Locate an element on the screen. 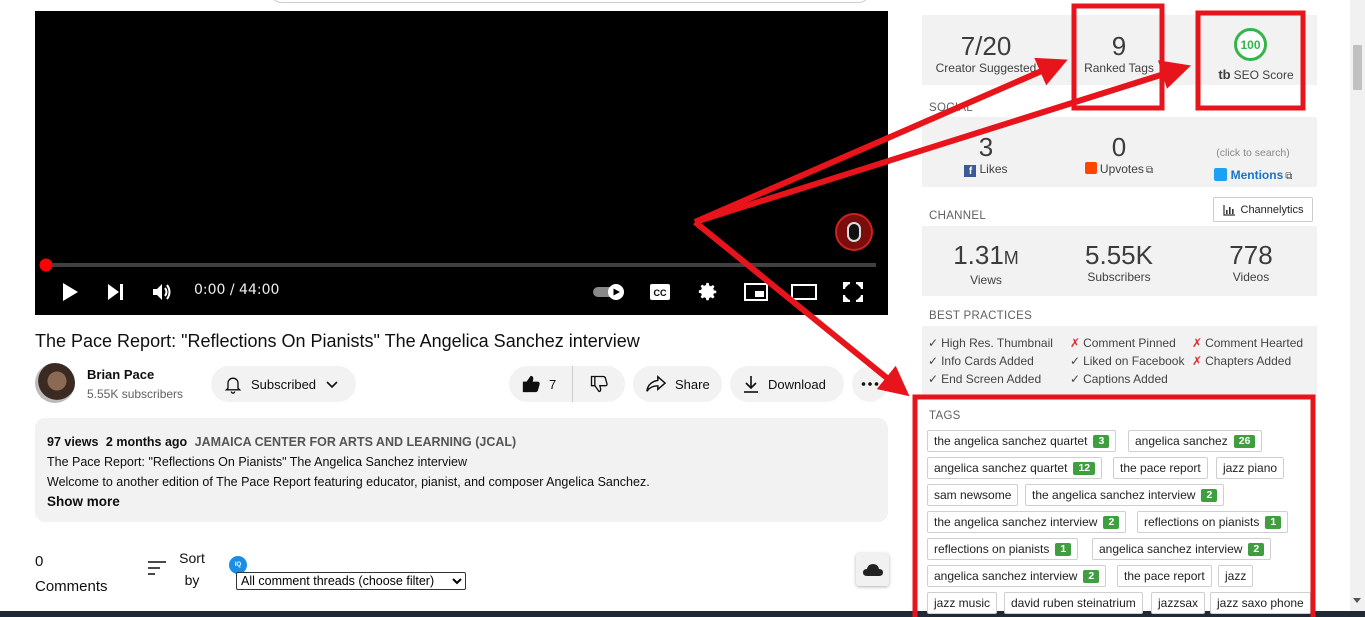 The height and width of the screenshot is (617, 1365). tags-section-label: TAGS is located at coordinates (945, 416).